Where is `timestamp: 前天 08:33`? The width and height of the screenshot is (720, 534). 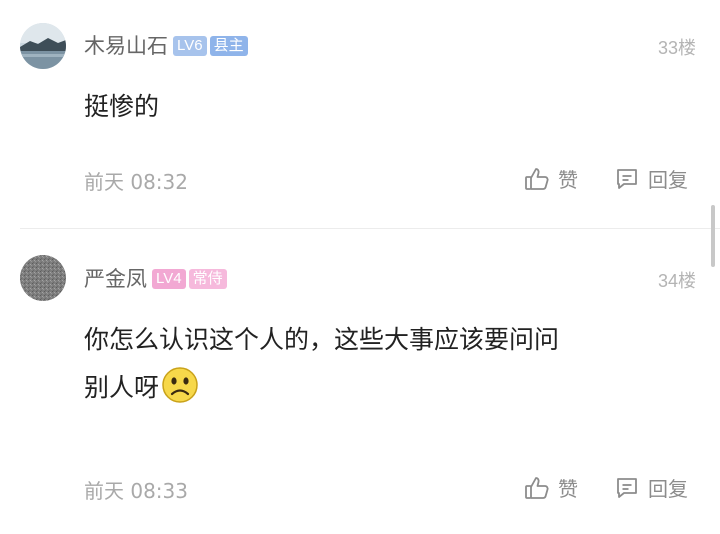
timestamp: 前天 08:33 is located at coordinates (136, 491).